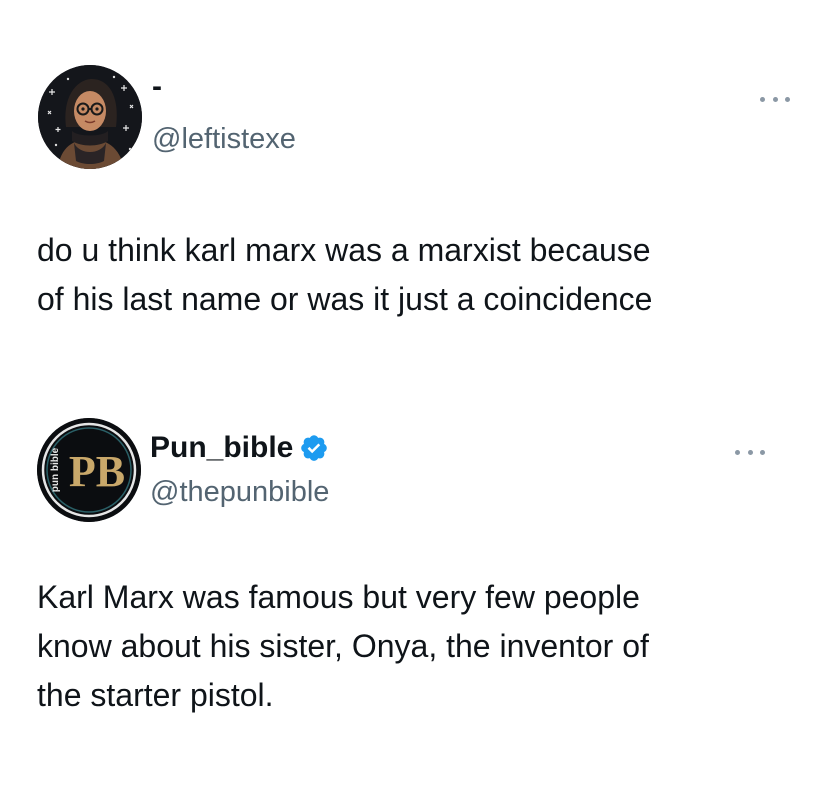 The image size is (828, 809). What do you see at coordinates (157, 87) in the screenshot?
I see `display-name: -` at bounding box center [157, 87].